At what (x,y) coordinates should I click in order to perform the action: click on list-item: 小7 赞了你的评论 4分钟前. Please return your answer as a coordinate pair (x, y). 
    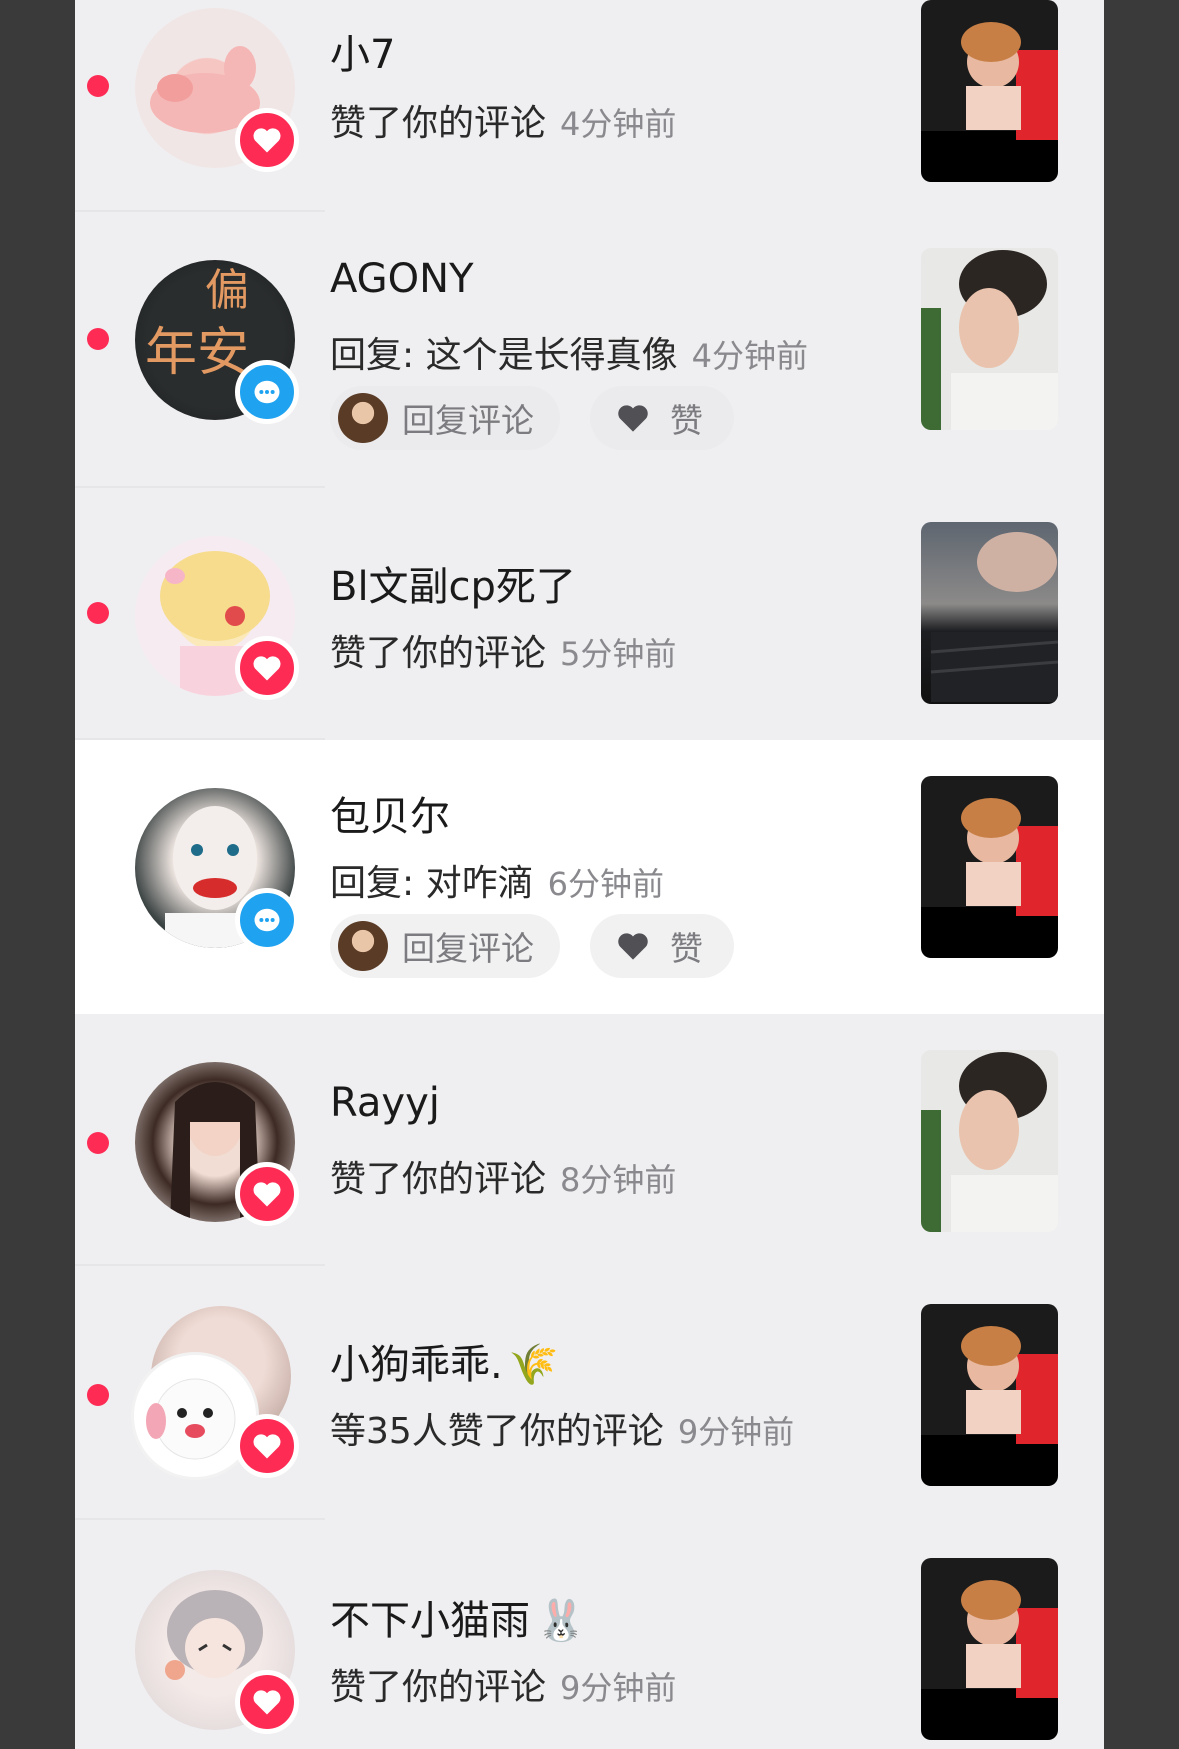
    Looking at the image, I should click on (589, 106).